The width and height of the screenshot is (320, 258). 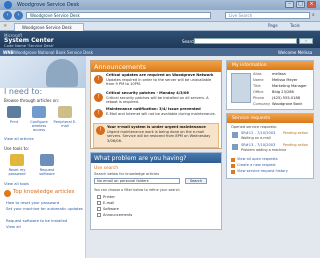 I want to click on browser-icon, so click(x=8, y=5).